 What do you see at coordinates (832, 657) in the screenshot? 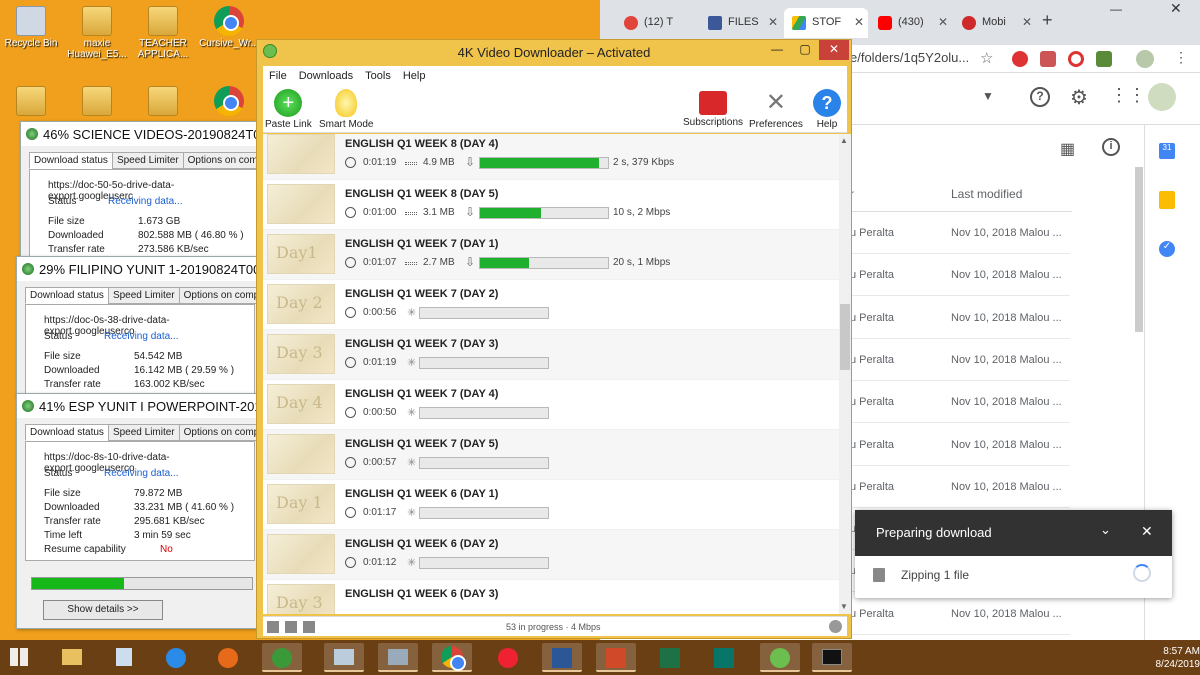
I see `taskbar-command-prompt` at bounding box center [832, 657].